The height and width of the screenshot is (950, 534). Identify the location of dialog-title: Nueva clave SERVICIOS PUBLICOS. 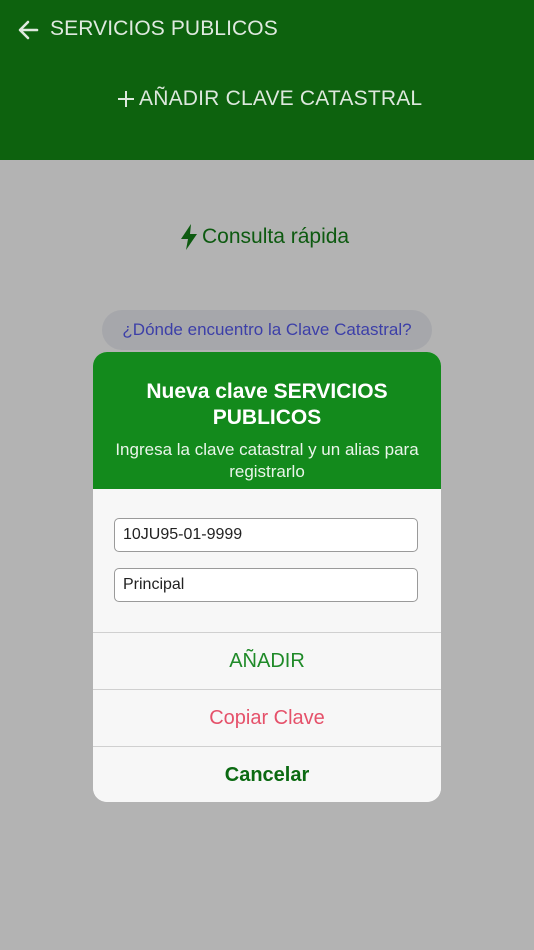
(267, 404).